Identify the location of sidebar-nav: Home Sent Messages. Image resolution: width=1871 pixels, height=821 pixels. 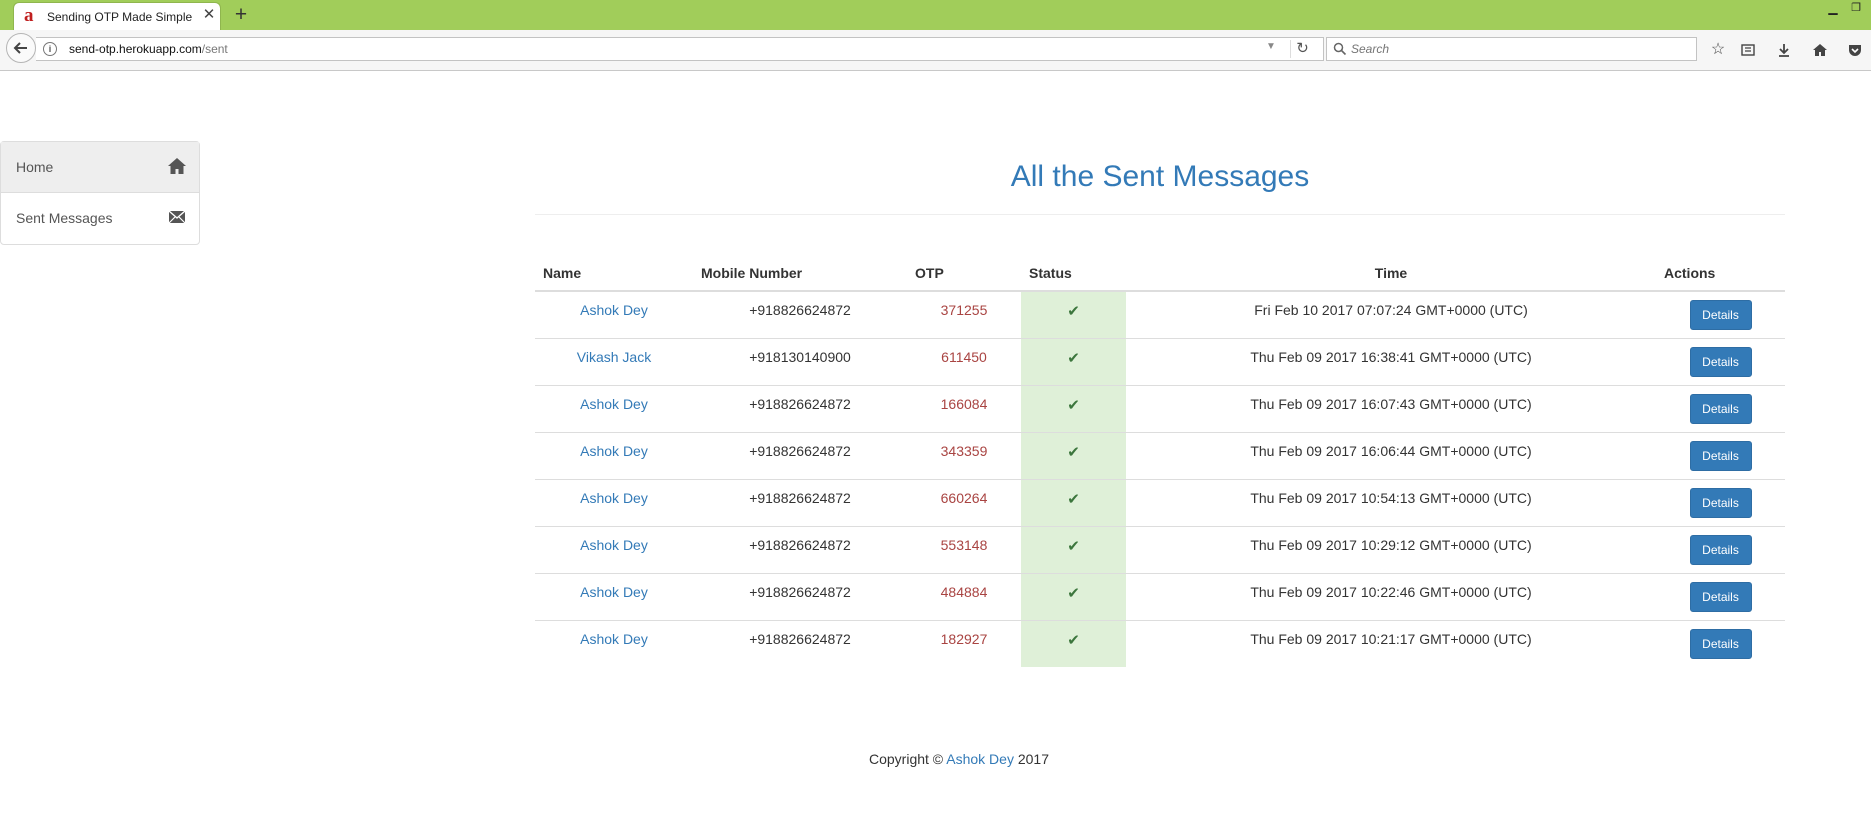
(100, 193).